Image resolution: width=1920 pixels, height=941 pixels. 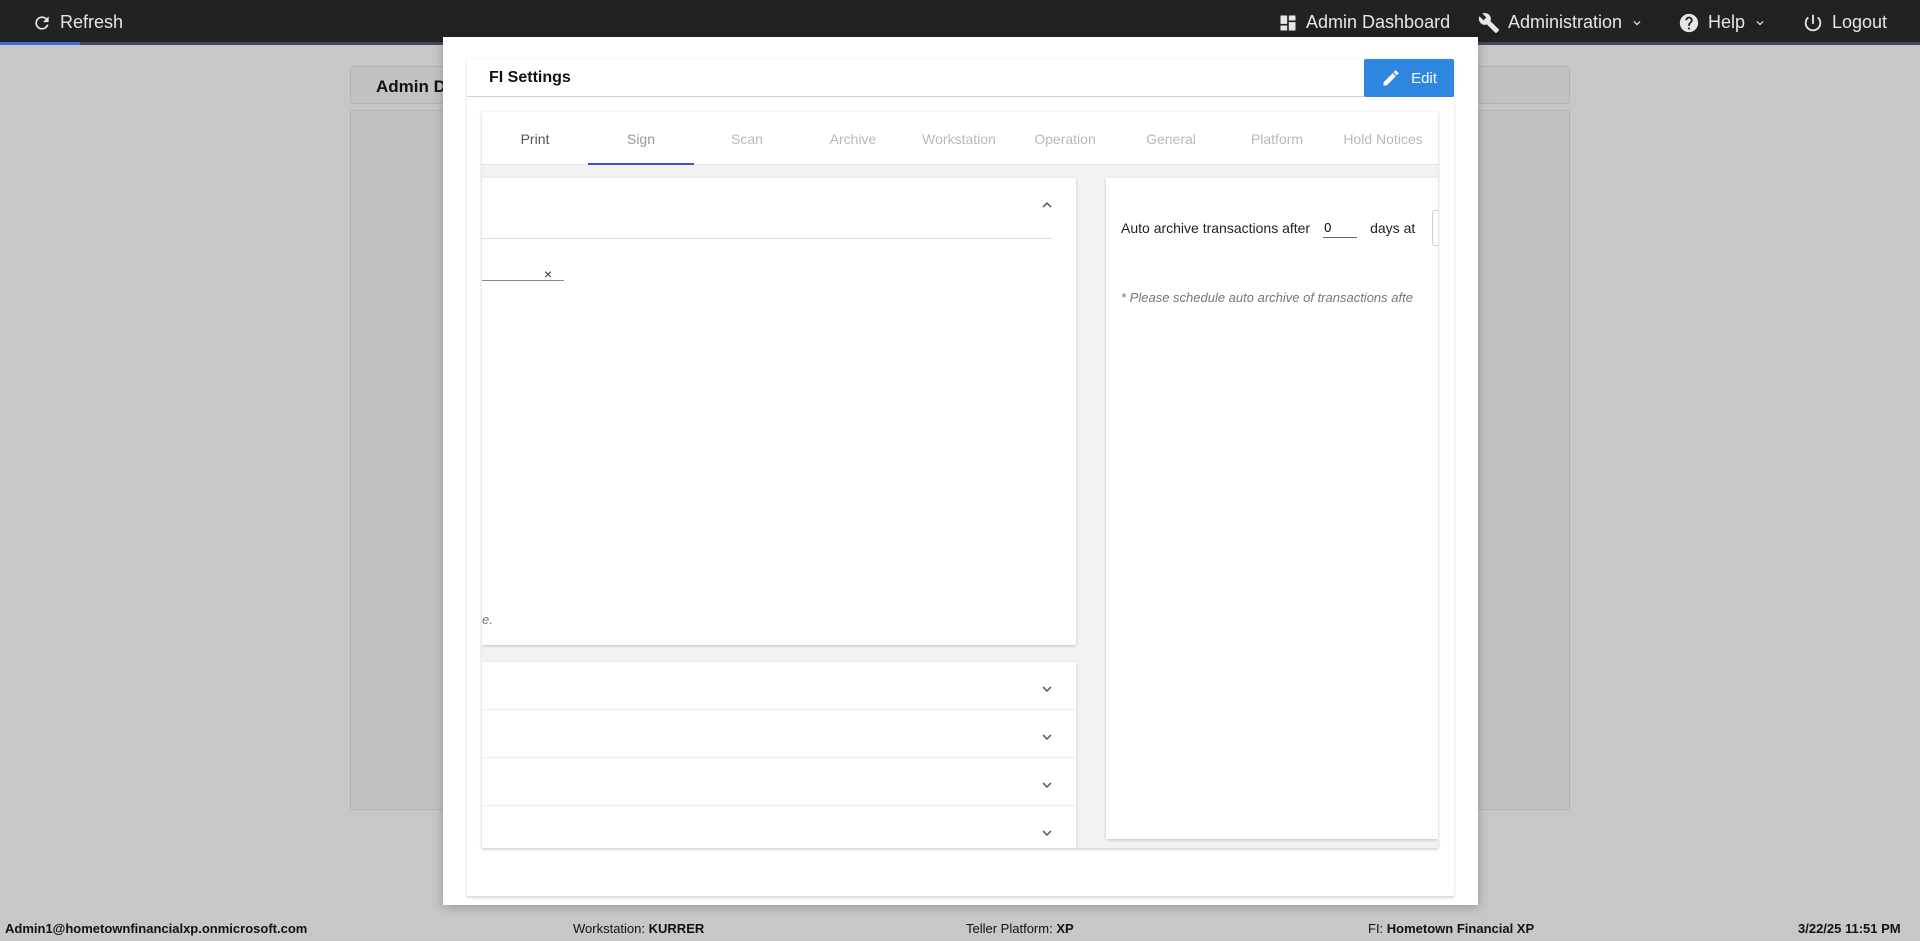 I want to click on refresh-label: Refresh, so click(x=92, y=22).